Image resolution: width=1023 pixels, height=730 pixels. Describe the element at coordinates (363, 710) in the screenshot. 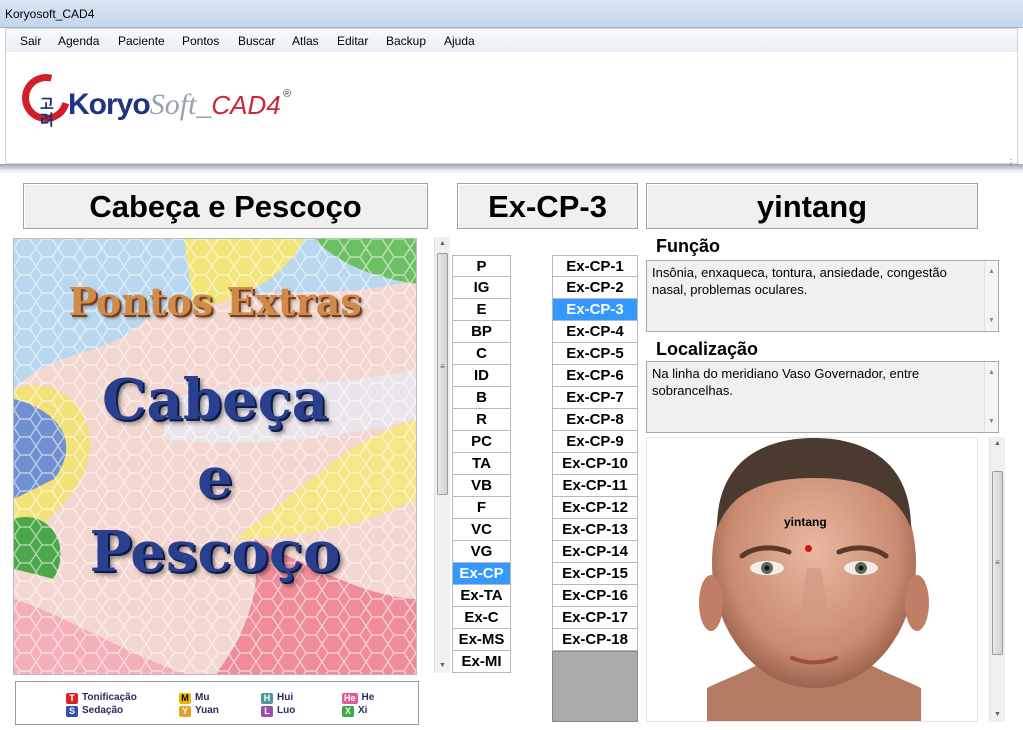

I see `legend-label: Xi` at that location.